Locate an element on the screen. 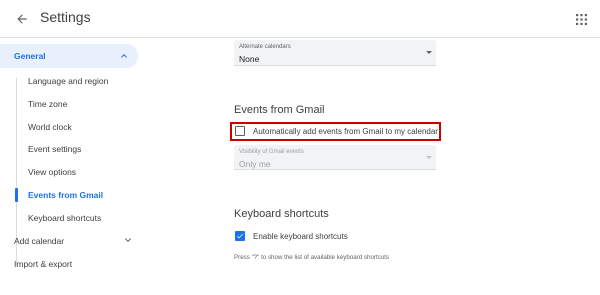 The width and height of the screenshot is (600, 295). enable-keyboard-shortcuts-label: Enable keyboard shortcuts is located at coordinates (300, 236).